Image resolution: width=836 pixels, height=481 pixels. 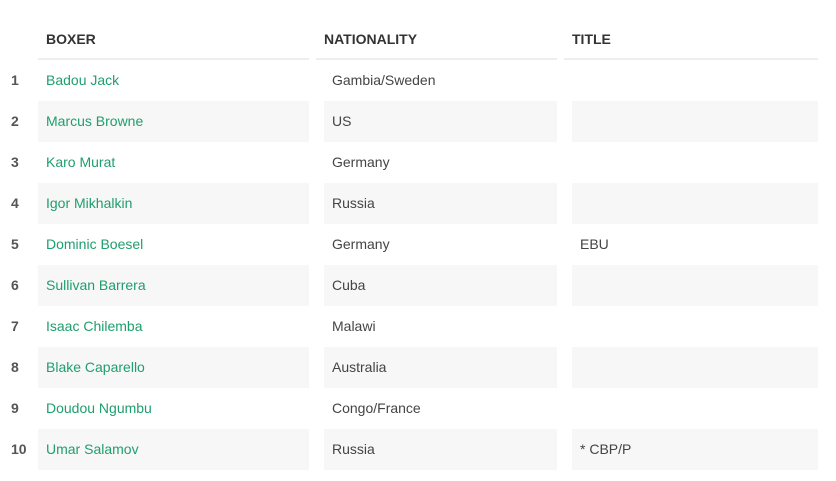 I want to click on boxer-link: Isaac Chilemba, so click(x=94, y=326).